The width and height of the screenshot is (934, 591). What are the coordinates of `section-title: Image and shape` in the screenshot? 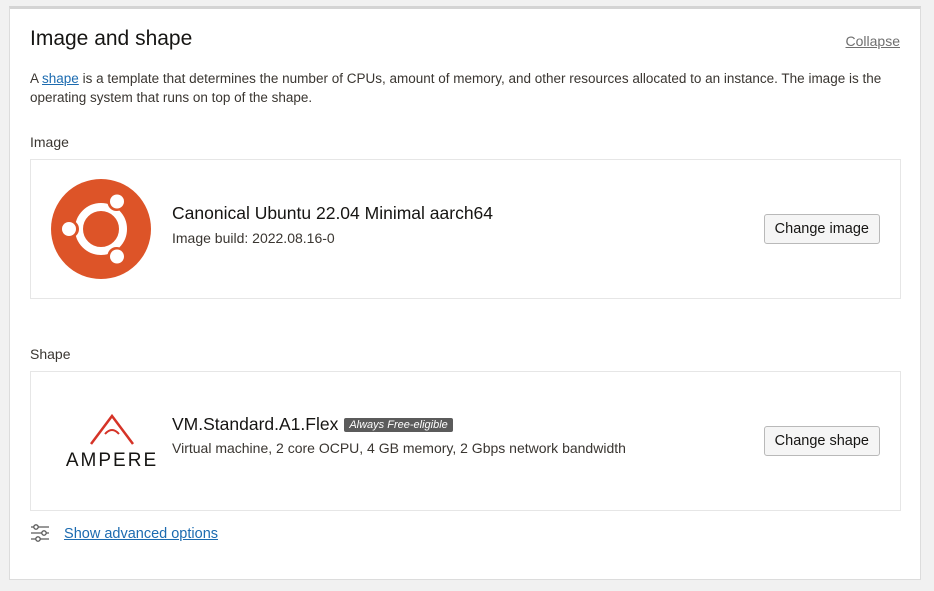 It's located at (111, 38).